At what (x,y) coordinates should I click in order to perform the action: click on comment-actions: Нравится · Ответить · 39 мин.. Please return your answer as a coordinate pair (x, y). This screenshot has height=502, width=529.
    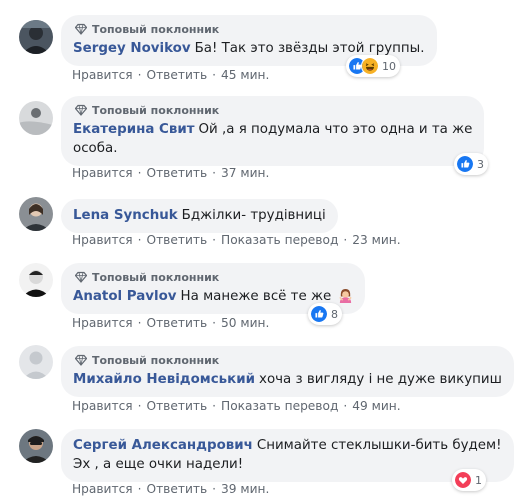
    Looking at the image, I should click on (170, 489).